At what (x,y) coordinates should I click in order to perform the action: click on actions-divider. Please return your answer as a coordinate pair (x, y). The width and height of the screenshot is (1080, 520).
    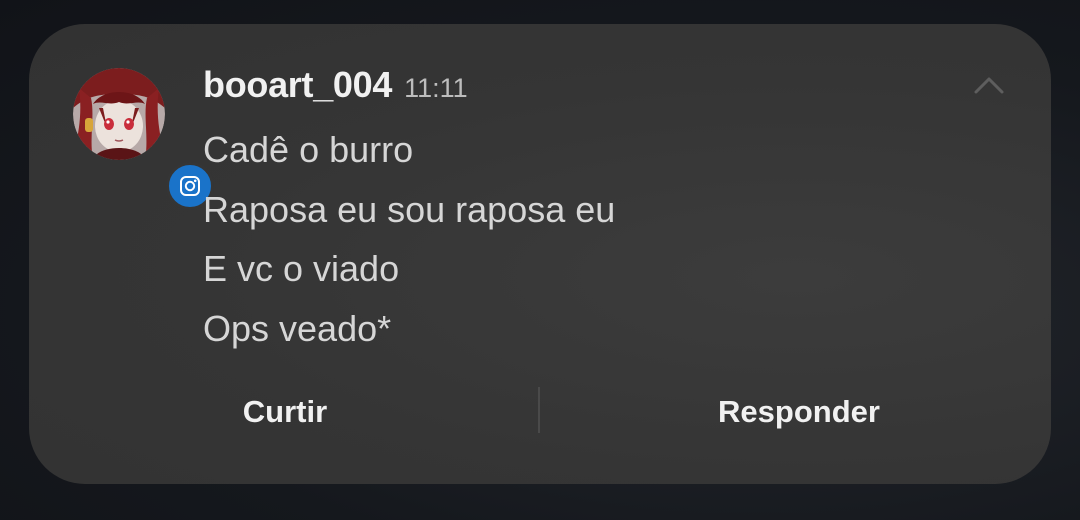
    Looking at the image, I should click on (539, 410).